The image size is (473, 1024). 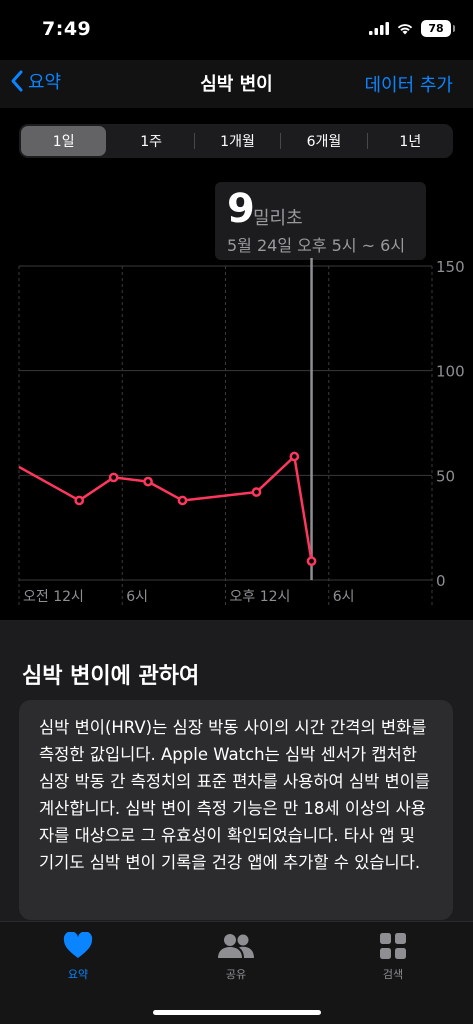 What do you see at coordinates (45, 82) in the screenshot?
I see `back-label: 요약` at bounding box center [45, 82].